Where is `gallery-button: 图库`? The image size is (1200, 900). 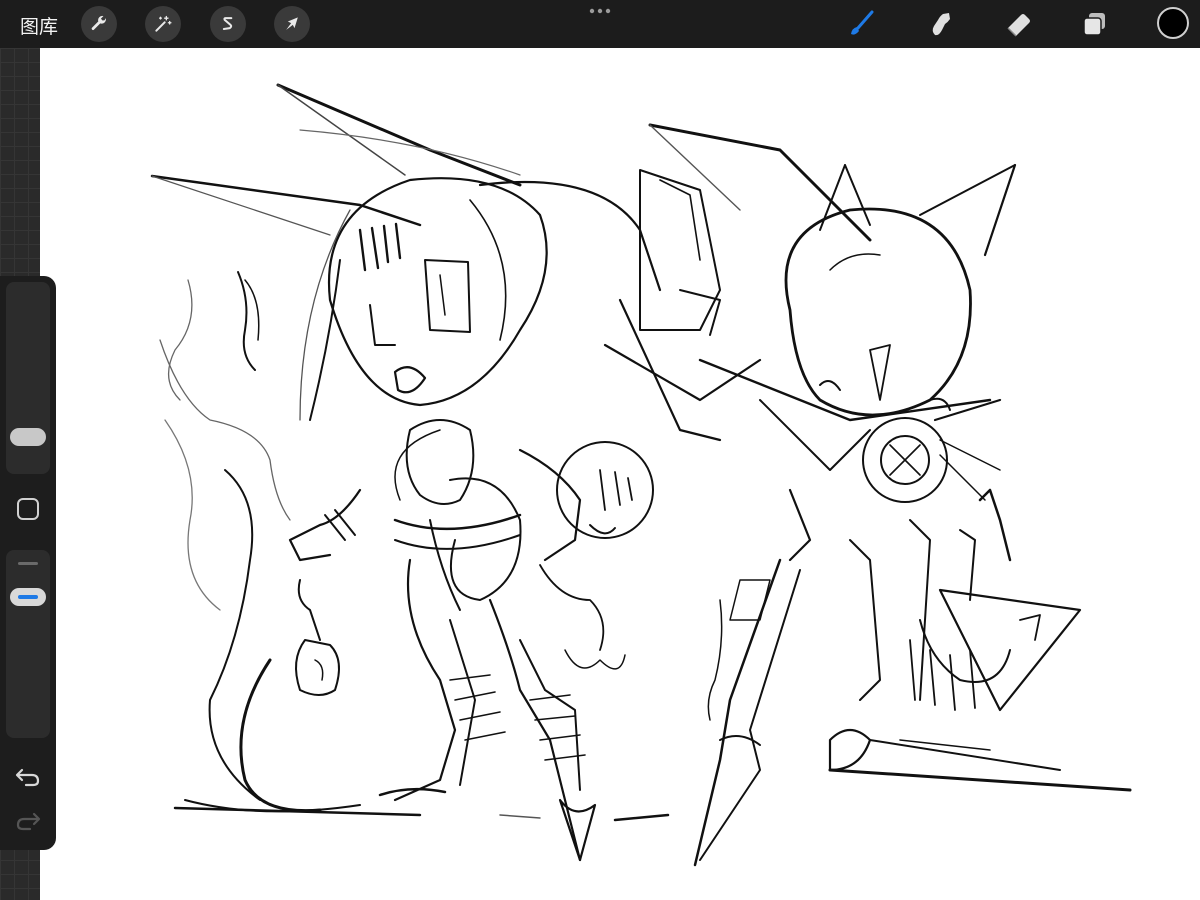 gallery-button: 图库 is located at coordinates (39, 25).